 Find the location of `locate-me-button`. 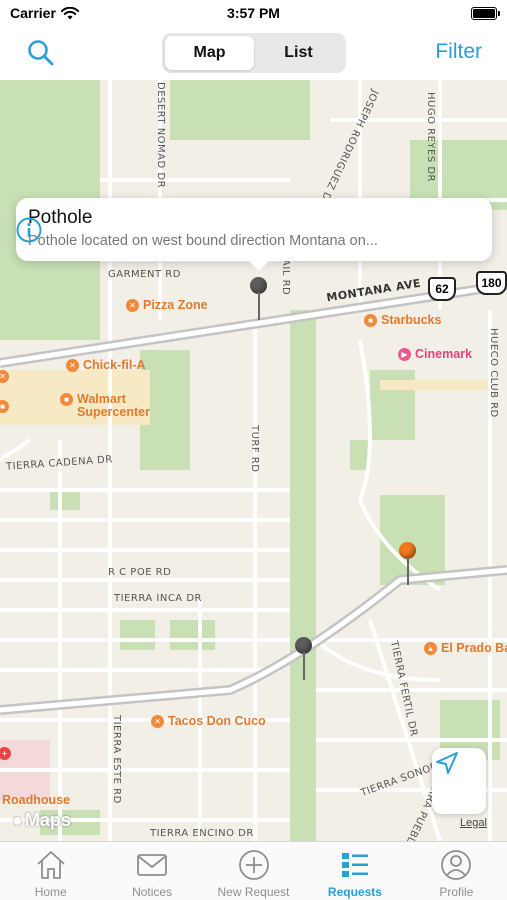

locate-me-button is located at coordinates (459, 781).